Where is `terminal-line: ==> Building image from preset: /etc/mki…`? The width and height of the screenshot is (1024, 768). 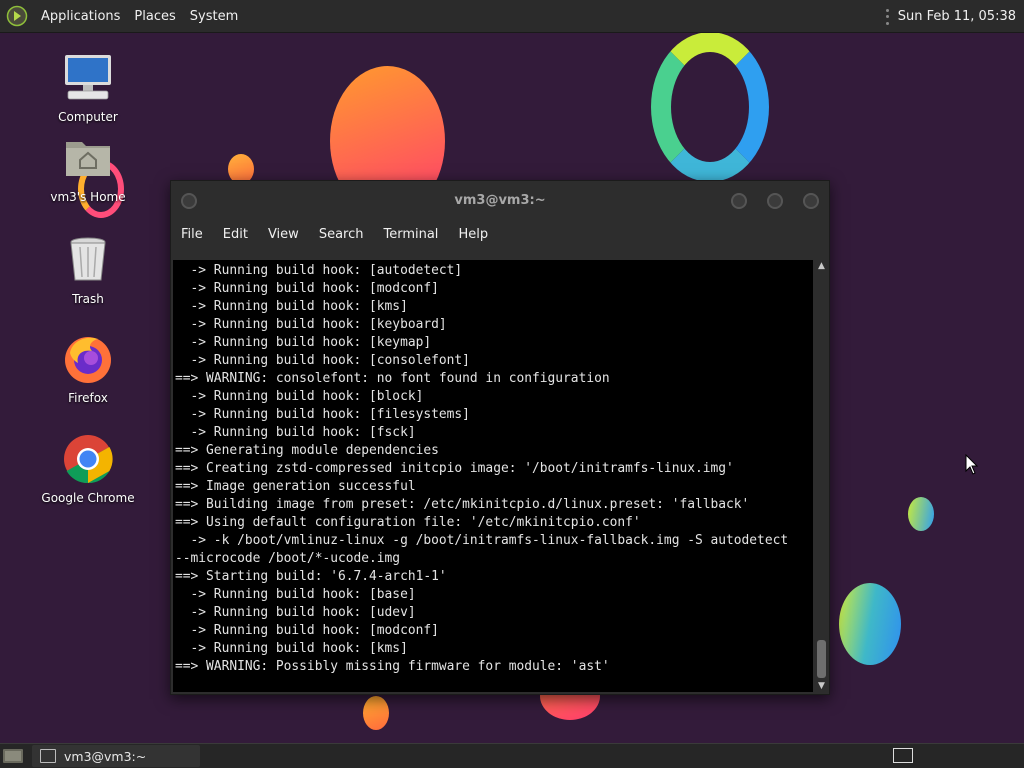 terminal-line: ==> Building image from preset: /etc/mki… is located at coordinates (462, 504).